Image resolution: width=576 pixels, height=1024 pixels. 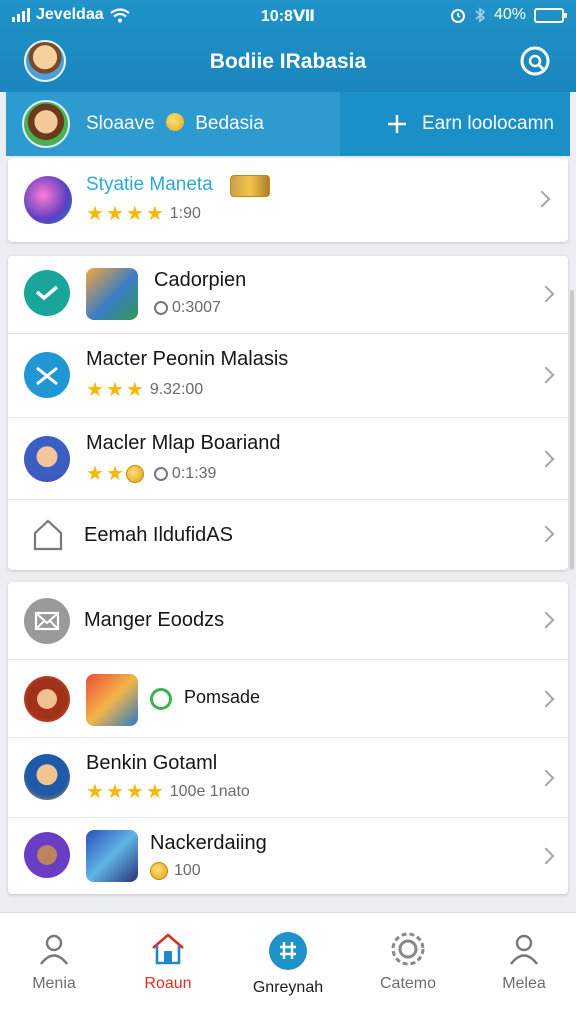 I want to click on item-meta: 9.32:00, so click(x=176, y=389).